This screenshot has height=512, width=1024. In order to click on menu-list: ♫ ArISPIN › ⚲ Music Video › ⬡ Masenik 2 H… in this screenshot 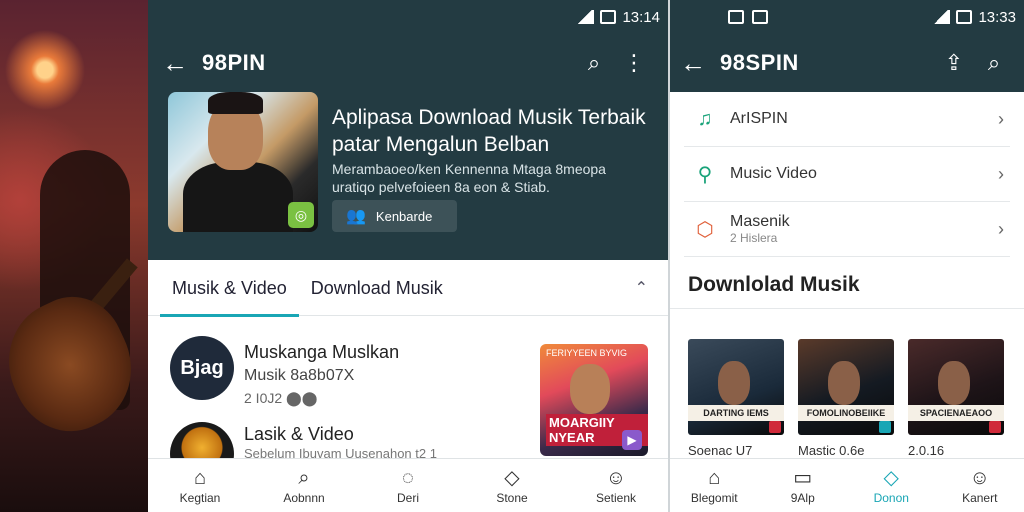, I will do `click(847, 174)`.